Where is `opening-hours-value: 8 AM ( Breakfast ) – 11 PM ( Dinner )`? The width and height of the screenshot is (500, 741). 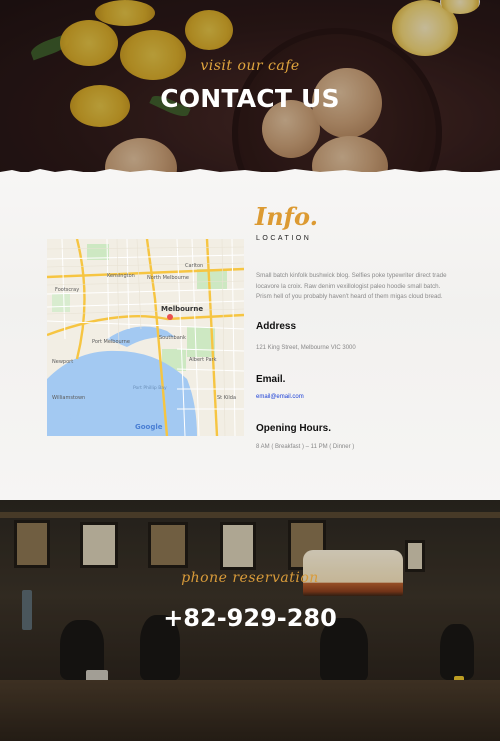 opening-hours-value: 8 AM ( Breakfast ) – 11 PM ( Dinner ) is located at coordinates (305, 447).